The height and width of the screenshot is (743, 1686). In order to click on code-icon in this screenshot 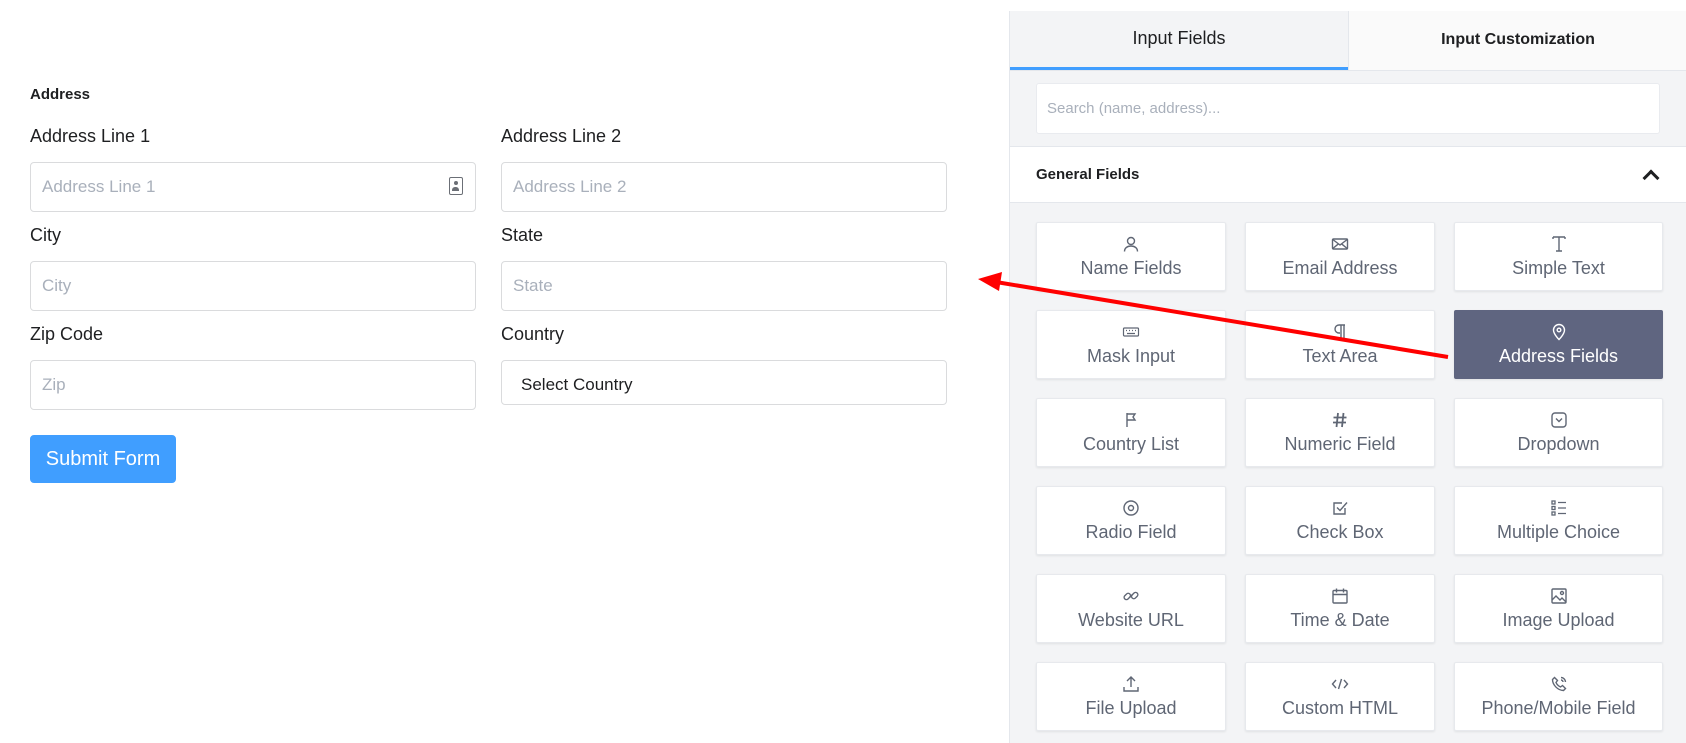, I will do `click(1340, 684)`.